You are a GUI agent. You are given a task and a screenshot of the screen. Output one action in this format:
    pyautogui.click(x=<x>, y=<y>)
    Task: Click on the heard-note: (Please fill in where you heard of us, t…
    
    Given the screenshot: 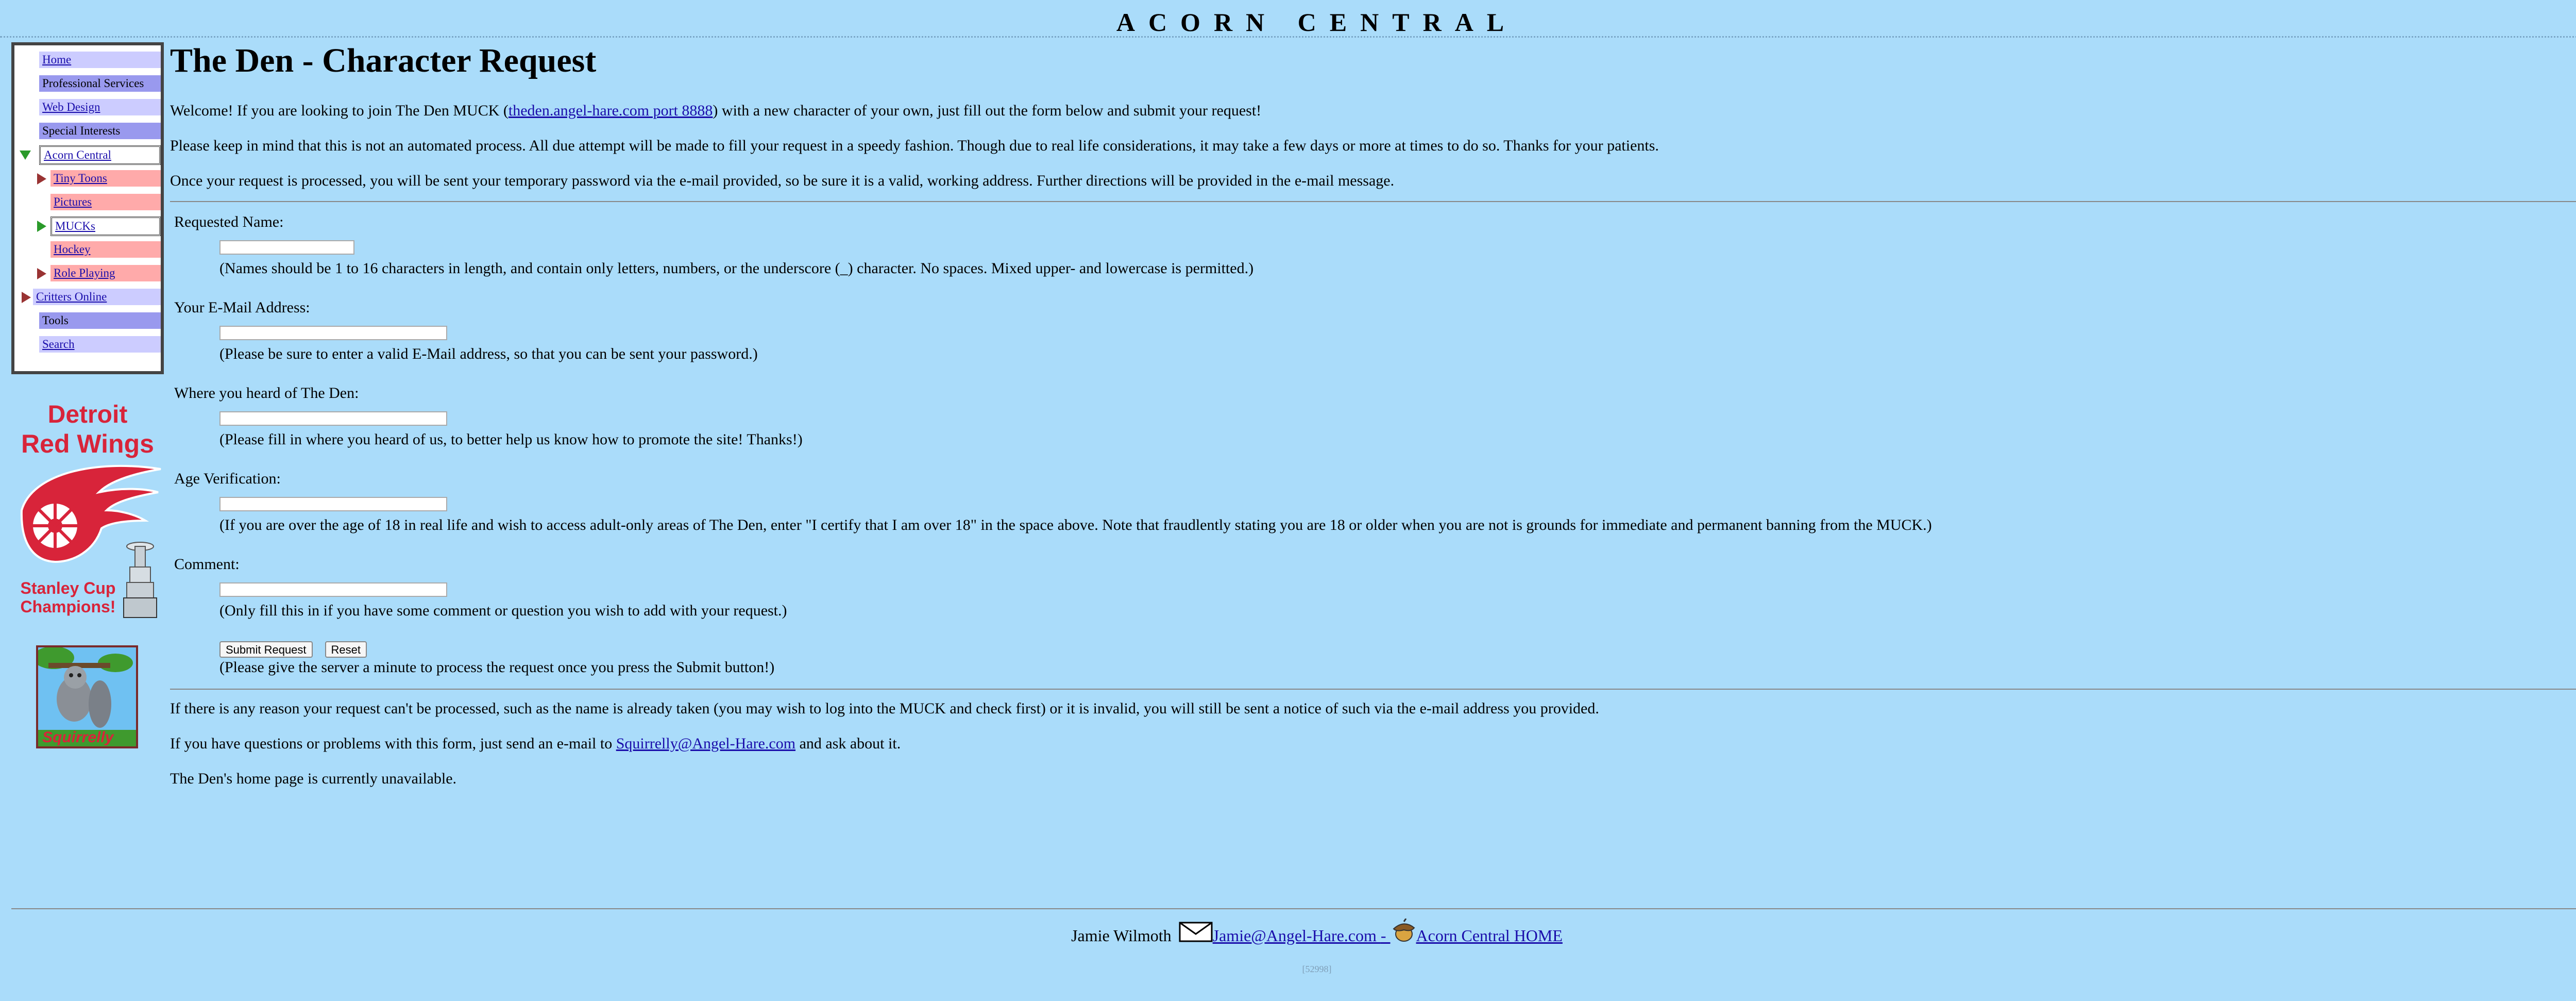 What is the action you would take?
    pyautogui.click(x=511, y=439)
    